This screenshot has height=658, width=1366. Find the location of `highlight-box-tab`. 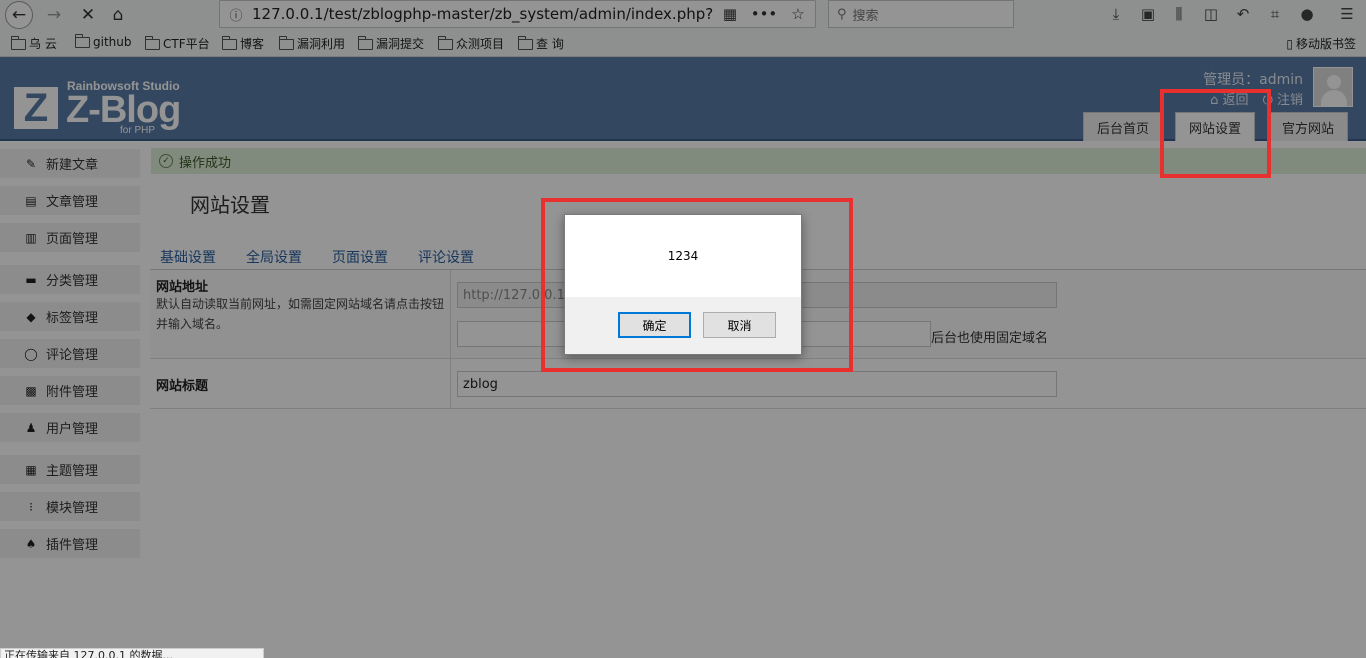

highlight-box-tab is located at coordinates (1215, 133).